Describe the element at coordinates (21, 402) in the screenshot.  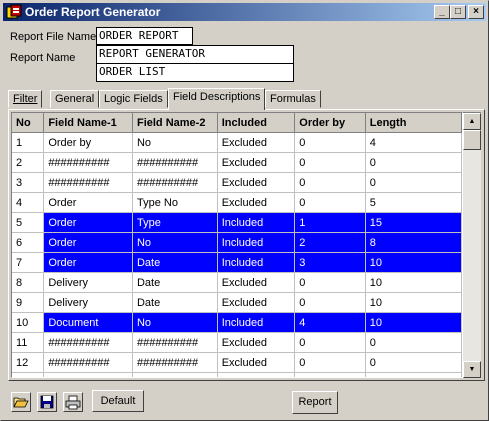
I see `open-folder-button` at that location.